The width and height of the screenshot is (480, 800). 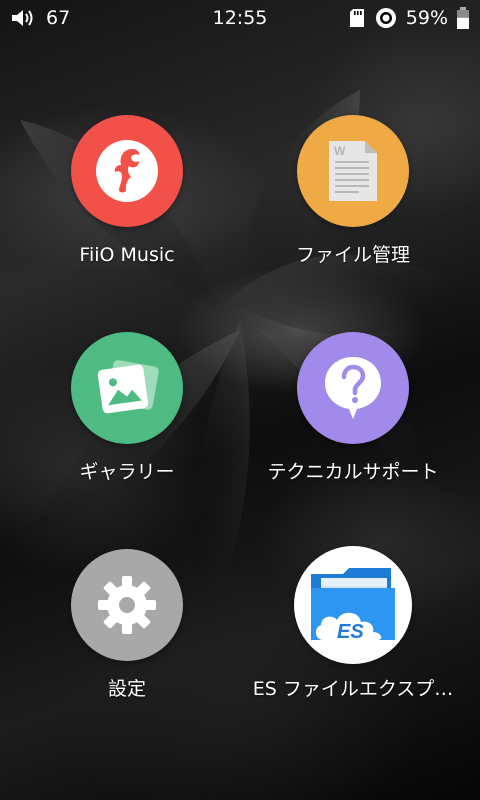 What do you see at coordinates (353, 388) in the screenshot?
I see `help-question-icon` at bounding box center [353, 388].